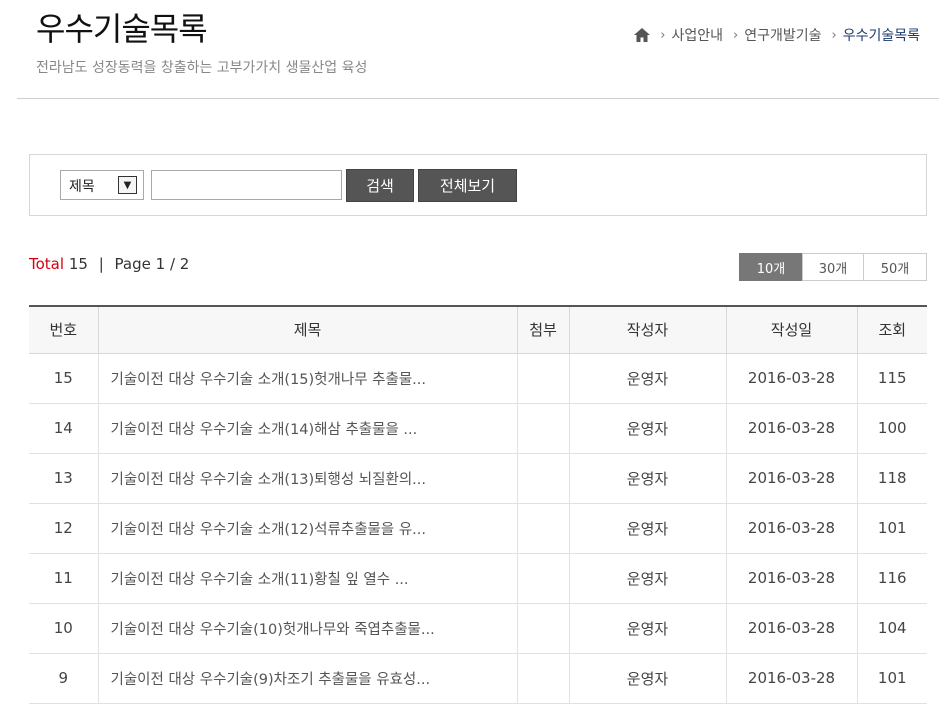 This screenshot has width=945, height=708. I want to click on page-indicator: Page 1 / 2, so click(152, 264).